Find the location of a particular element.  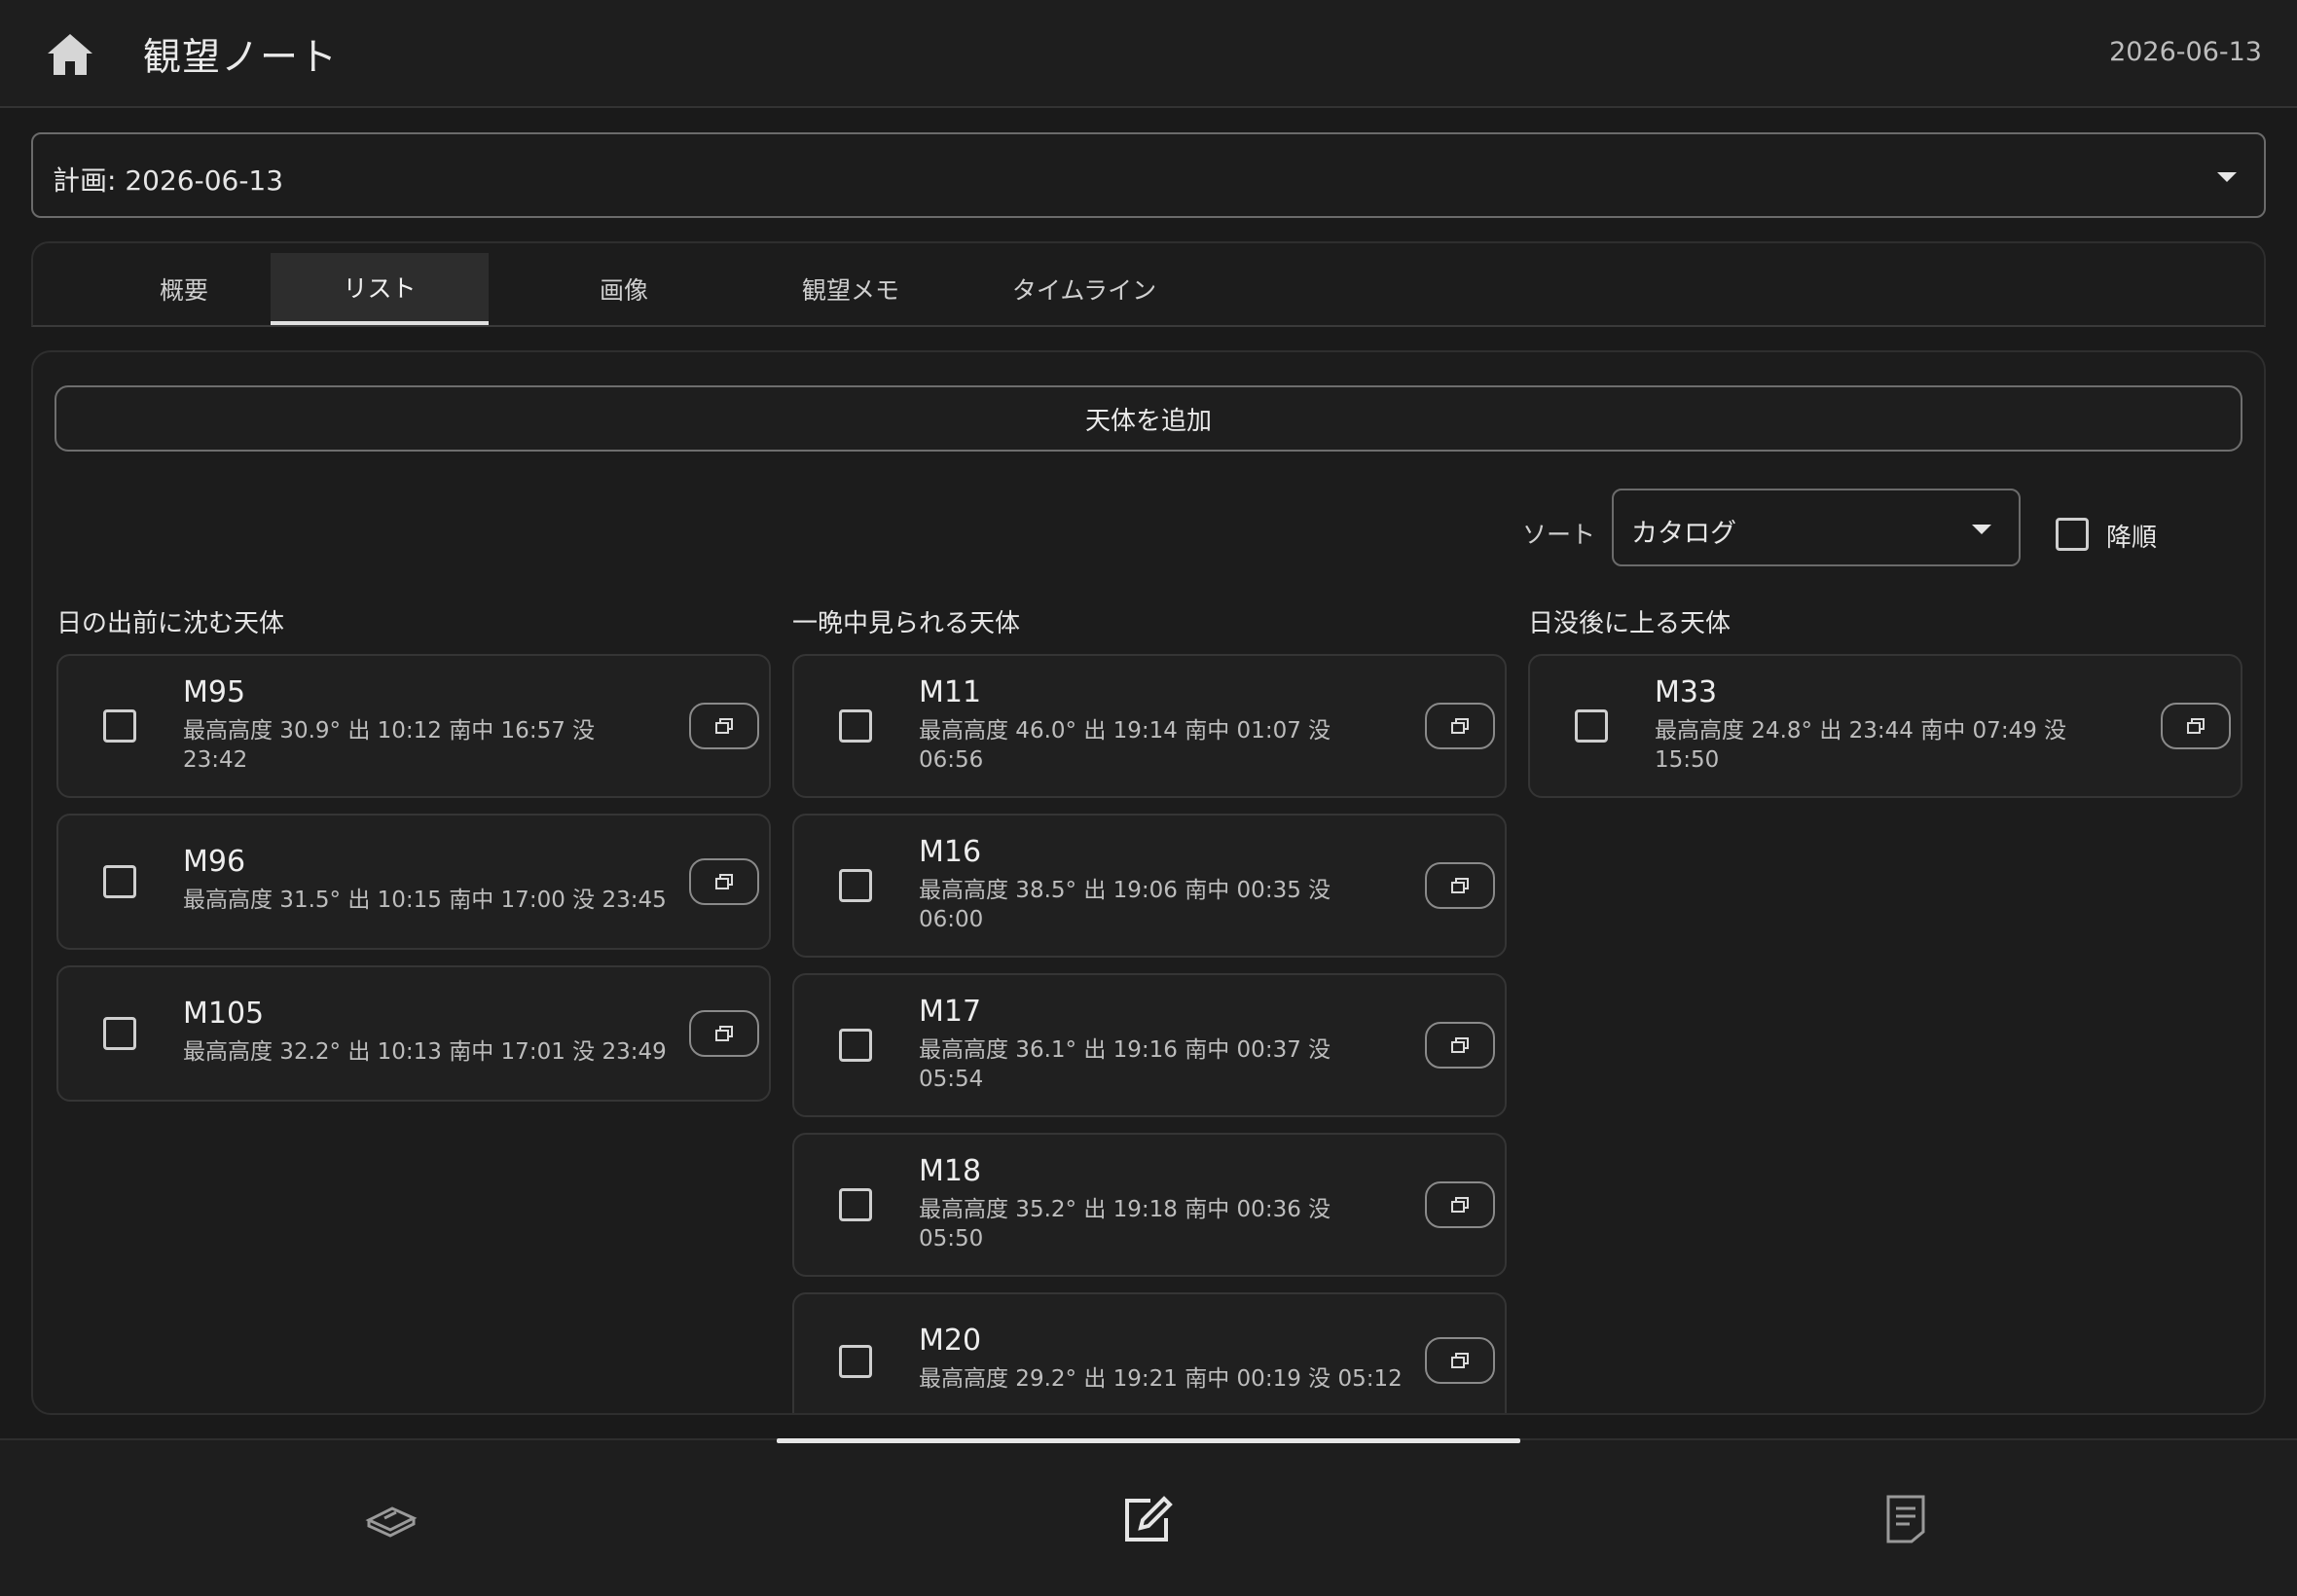

list-item: M18 最高高度 35.2° 出 19:18 南中 00:36 没 05:50 is located at coordinates (1149, 1205).